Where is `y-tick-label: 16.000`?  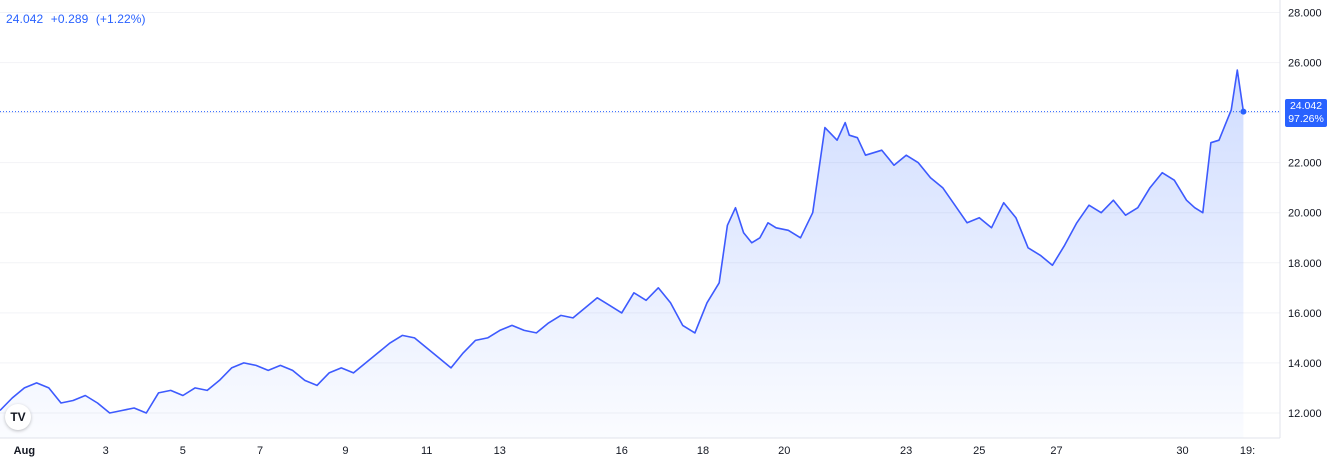 y-tick-label: 16.000 is located at coordinates (1305, 314).